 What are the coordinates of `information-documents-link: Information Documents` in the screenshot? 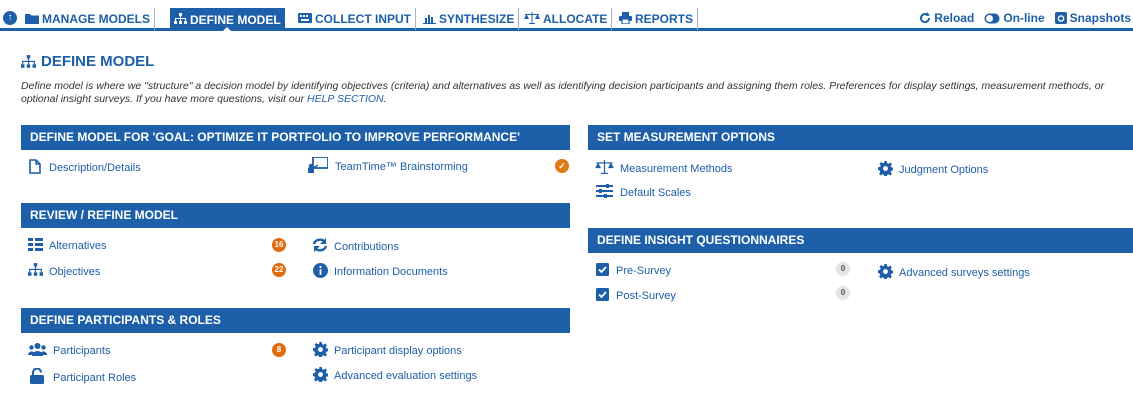 It's located at (380, 272).